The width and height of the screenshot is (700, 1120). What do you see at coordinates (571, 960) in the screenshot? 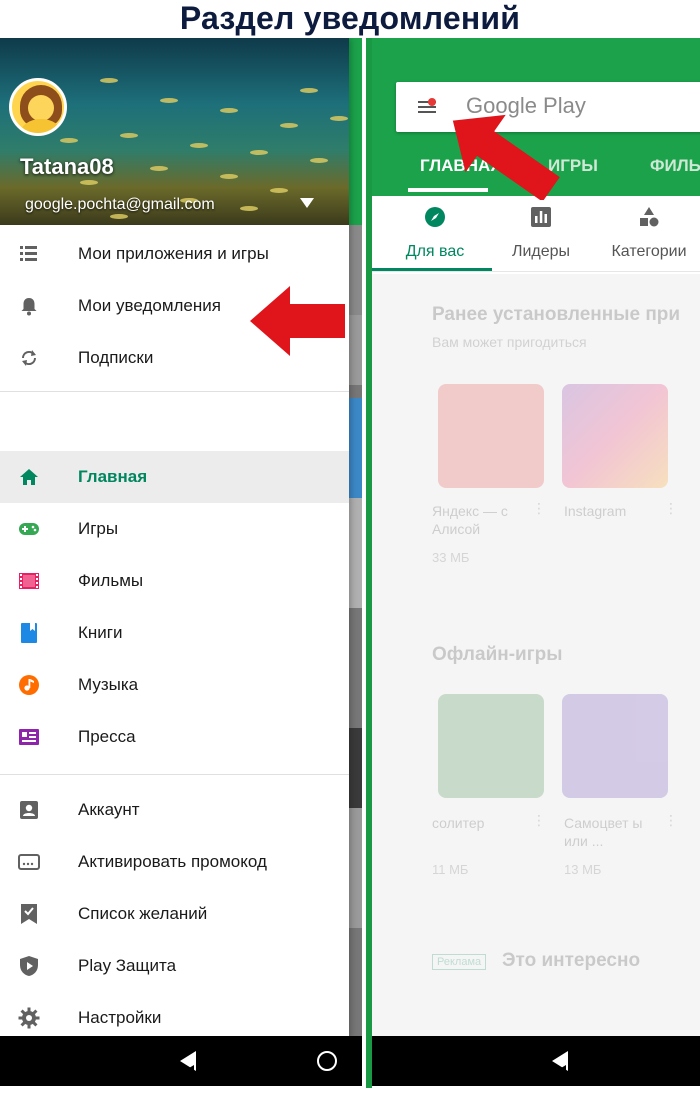
I see `section-title: Это интересно` at bounding box center [571, 960].